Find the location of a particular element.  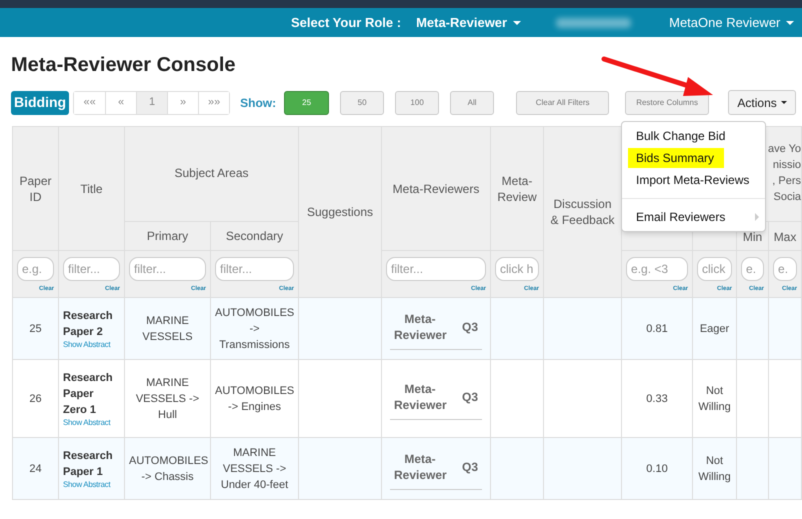

table-cell: 0.81 is located at coordinates (657, 328).